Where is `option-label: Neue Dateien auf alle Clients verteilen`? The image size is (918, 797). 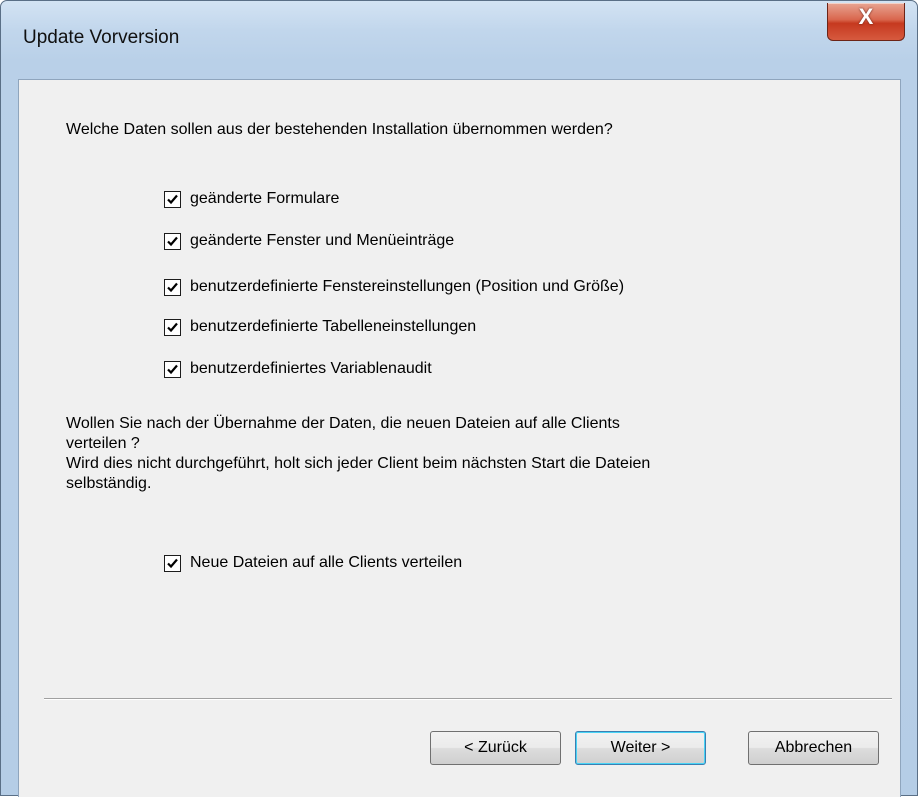 option-label: Neue Dateien auf alle Clients verteilen is located at coordinates (326, 562).